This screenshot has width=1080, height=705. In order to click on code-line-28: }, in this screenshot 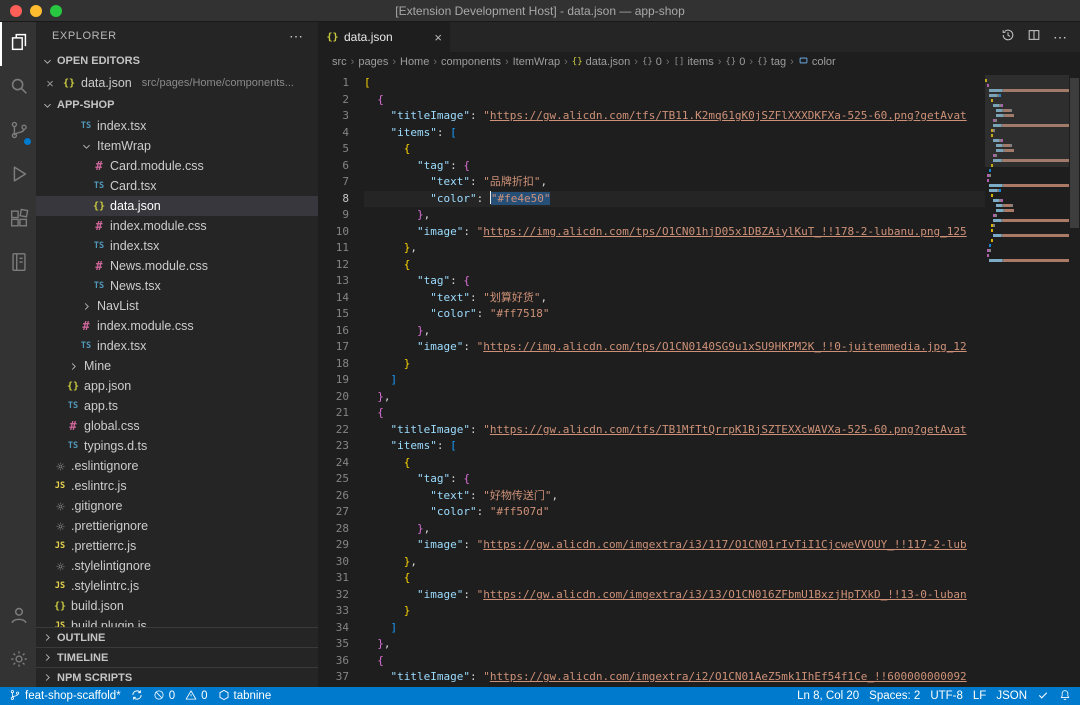, I will do `click(674, 529)`.